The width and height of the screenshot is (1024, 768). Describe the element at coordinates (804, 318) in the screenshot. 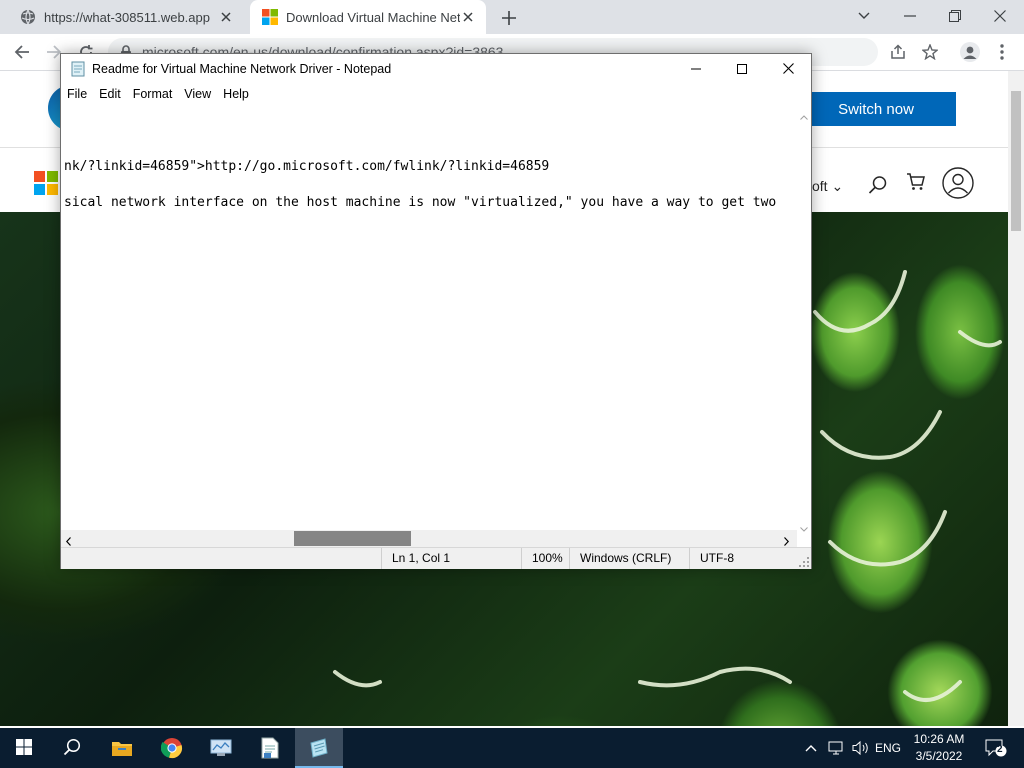

I see `notepad-vertical-scrollbar` at that location.